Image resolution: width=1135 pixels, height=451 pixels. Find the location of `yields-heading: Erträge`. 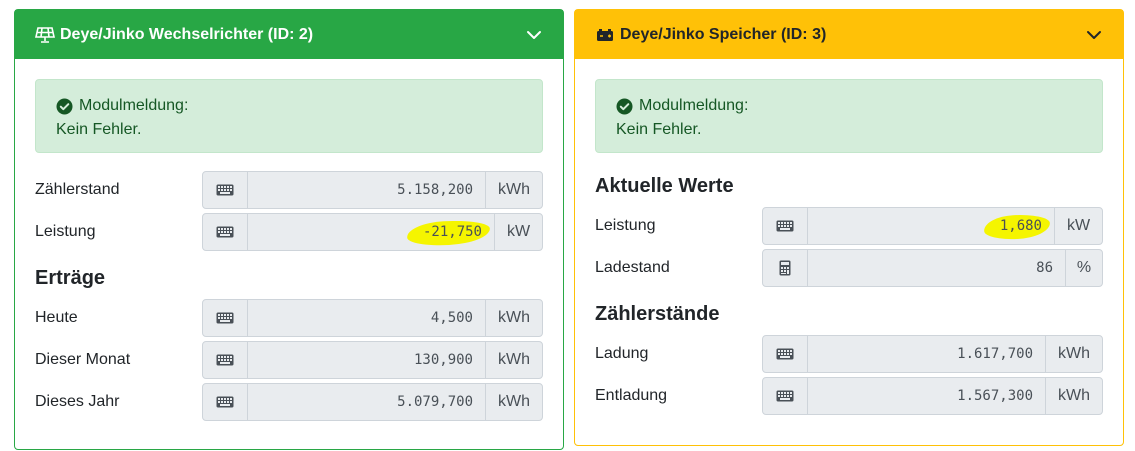

yields-heading: Erträge is located at coordinates (70, 278).